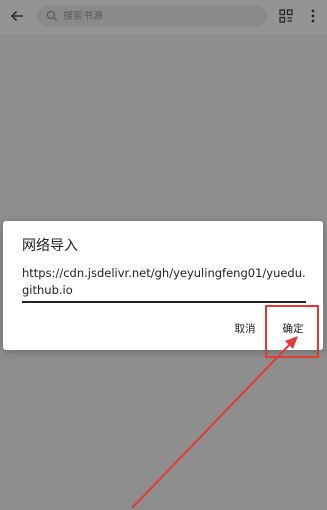 The image size is (327, 510). Describe the element at coordinates (245, 328) in the screenshot. I see `cancel-button: 取消` at that location.